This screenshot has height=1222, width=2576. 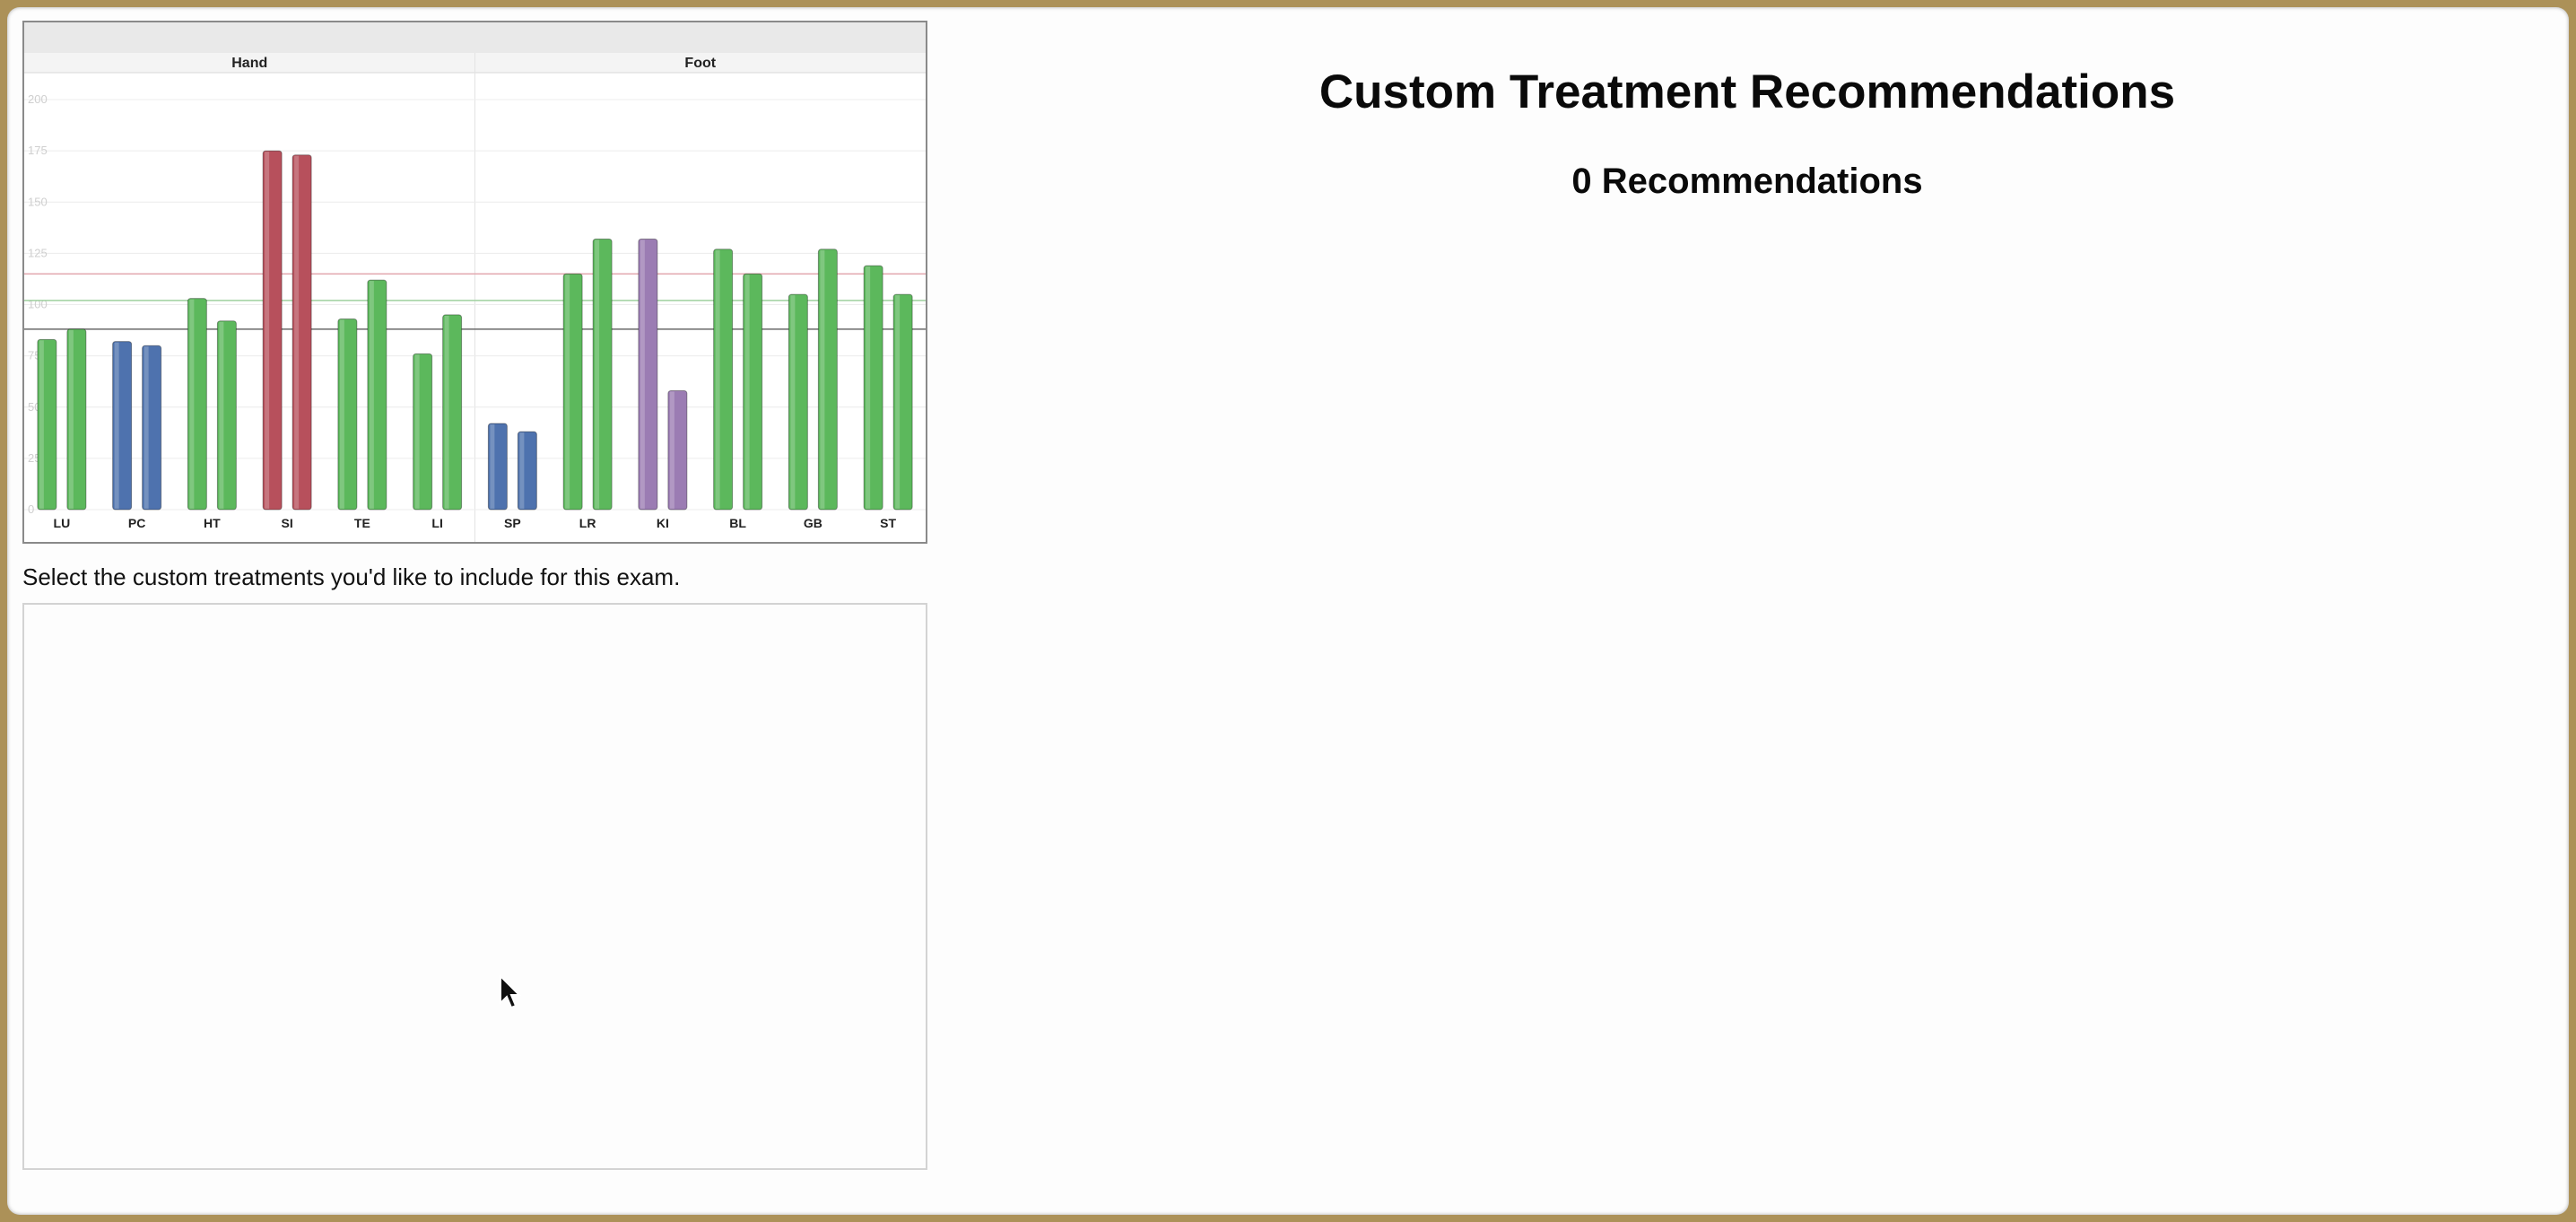 I want to click on x-tick-label-st: ST, so click(x=888, y=523).